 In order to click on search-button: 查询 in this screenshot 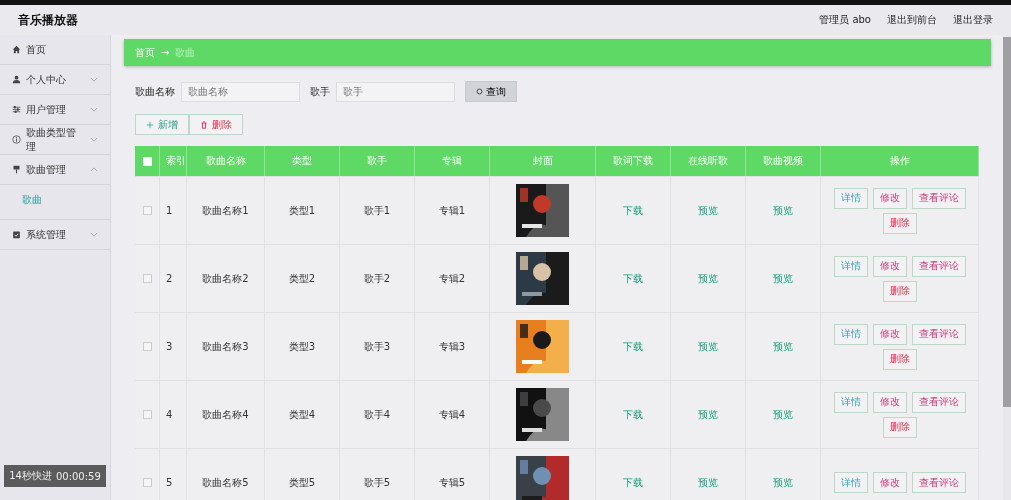, I will do `click(491, 91)`.